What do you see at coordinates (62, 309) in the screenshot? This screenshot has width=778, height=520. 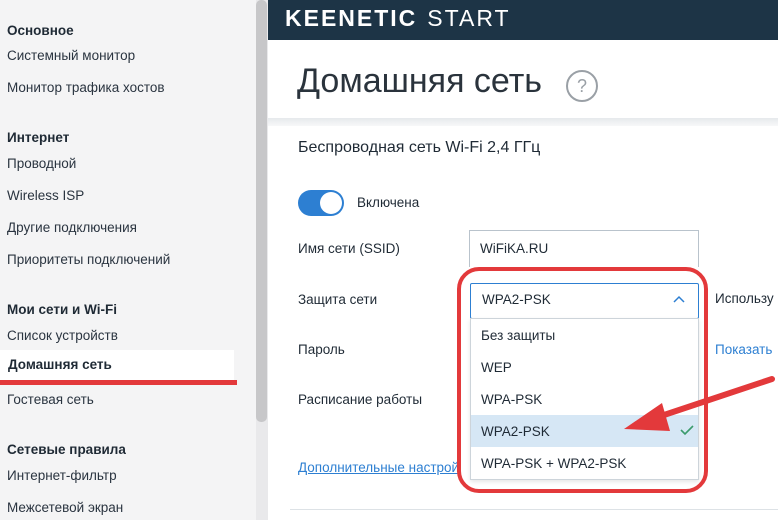 I see `nav-group-my-networks: Мои сети и Wi-Fi` at bounding box center [62, 309].